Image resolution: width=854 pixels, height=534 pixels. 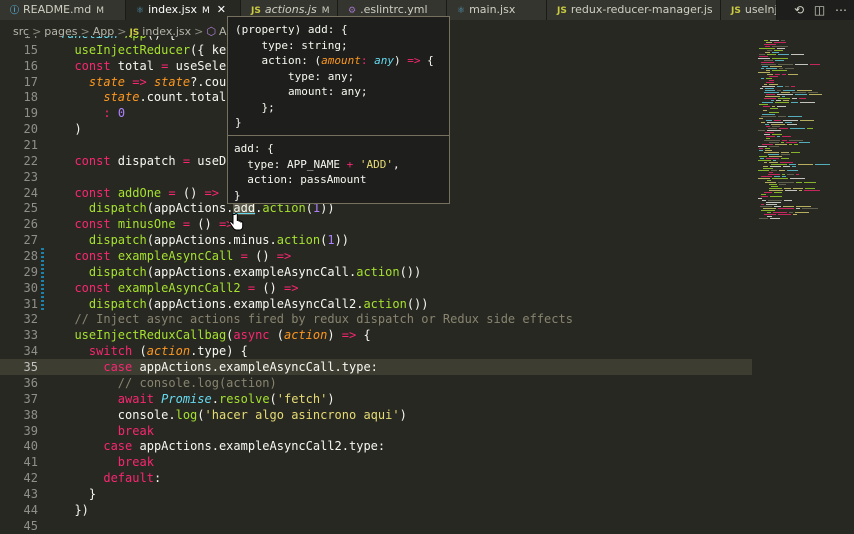 What do you see at coordinates (376, 399) in the screenshot?
I see `code-line: 37 await Promise.resolve('fetch')` at bounding box center [376, 399].